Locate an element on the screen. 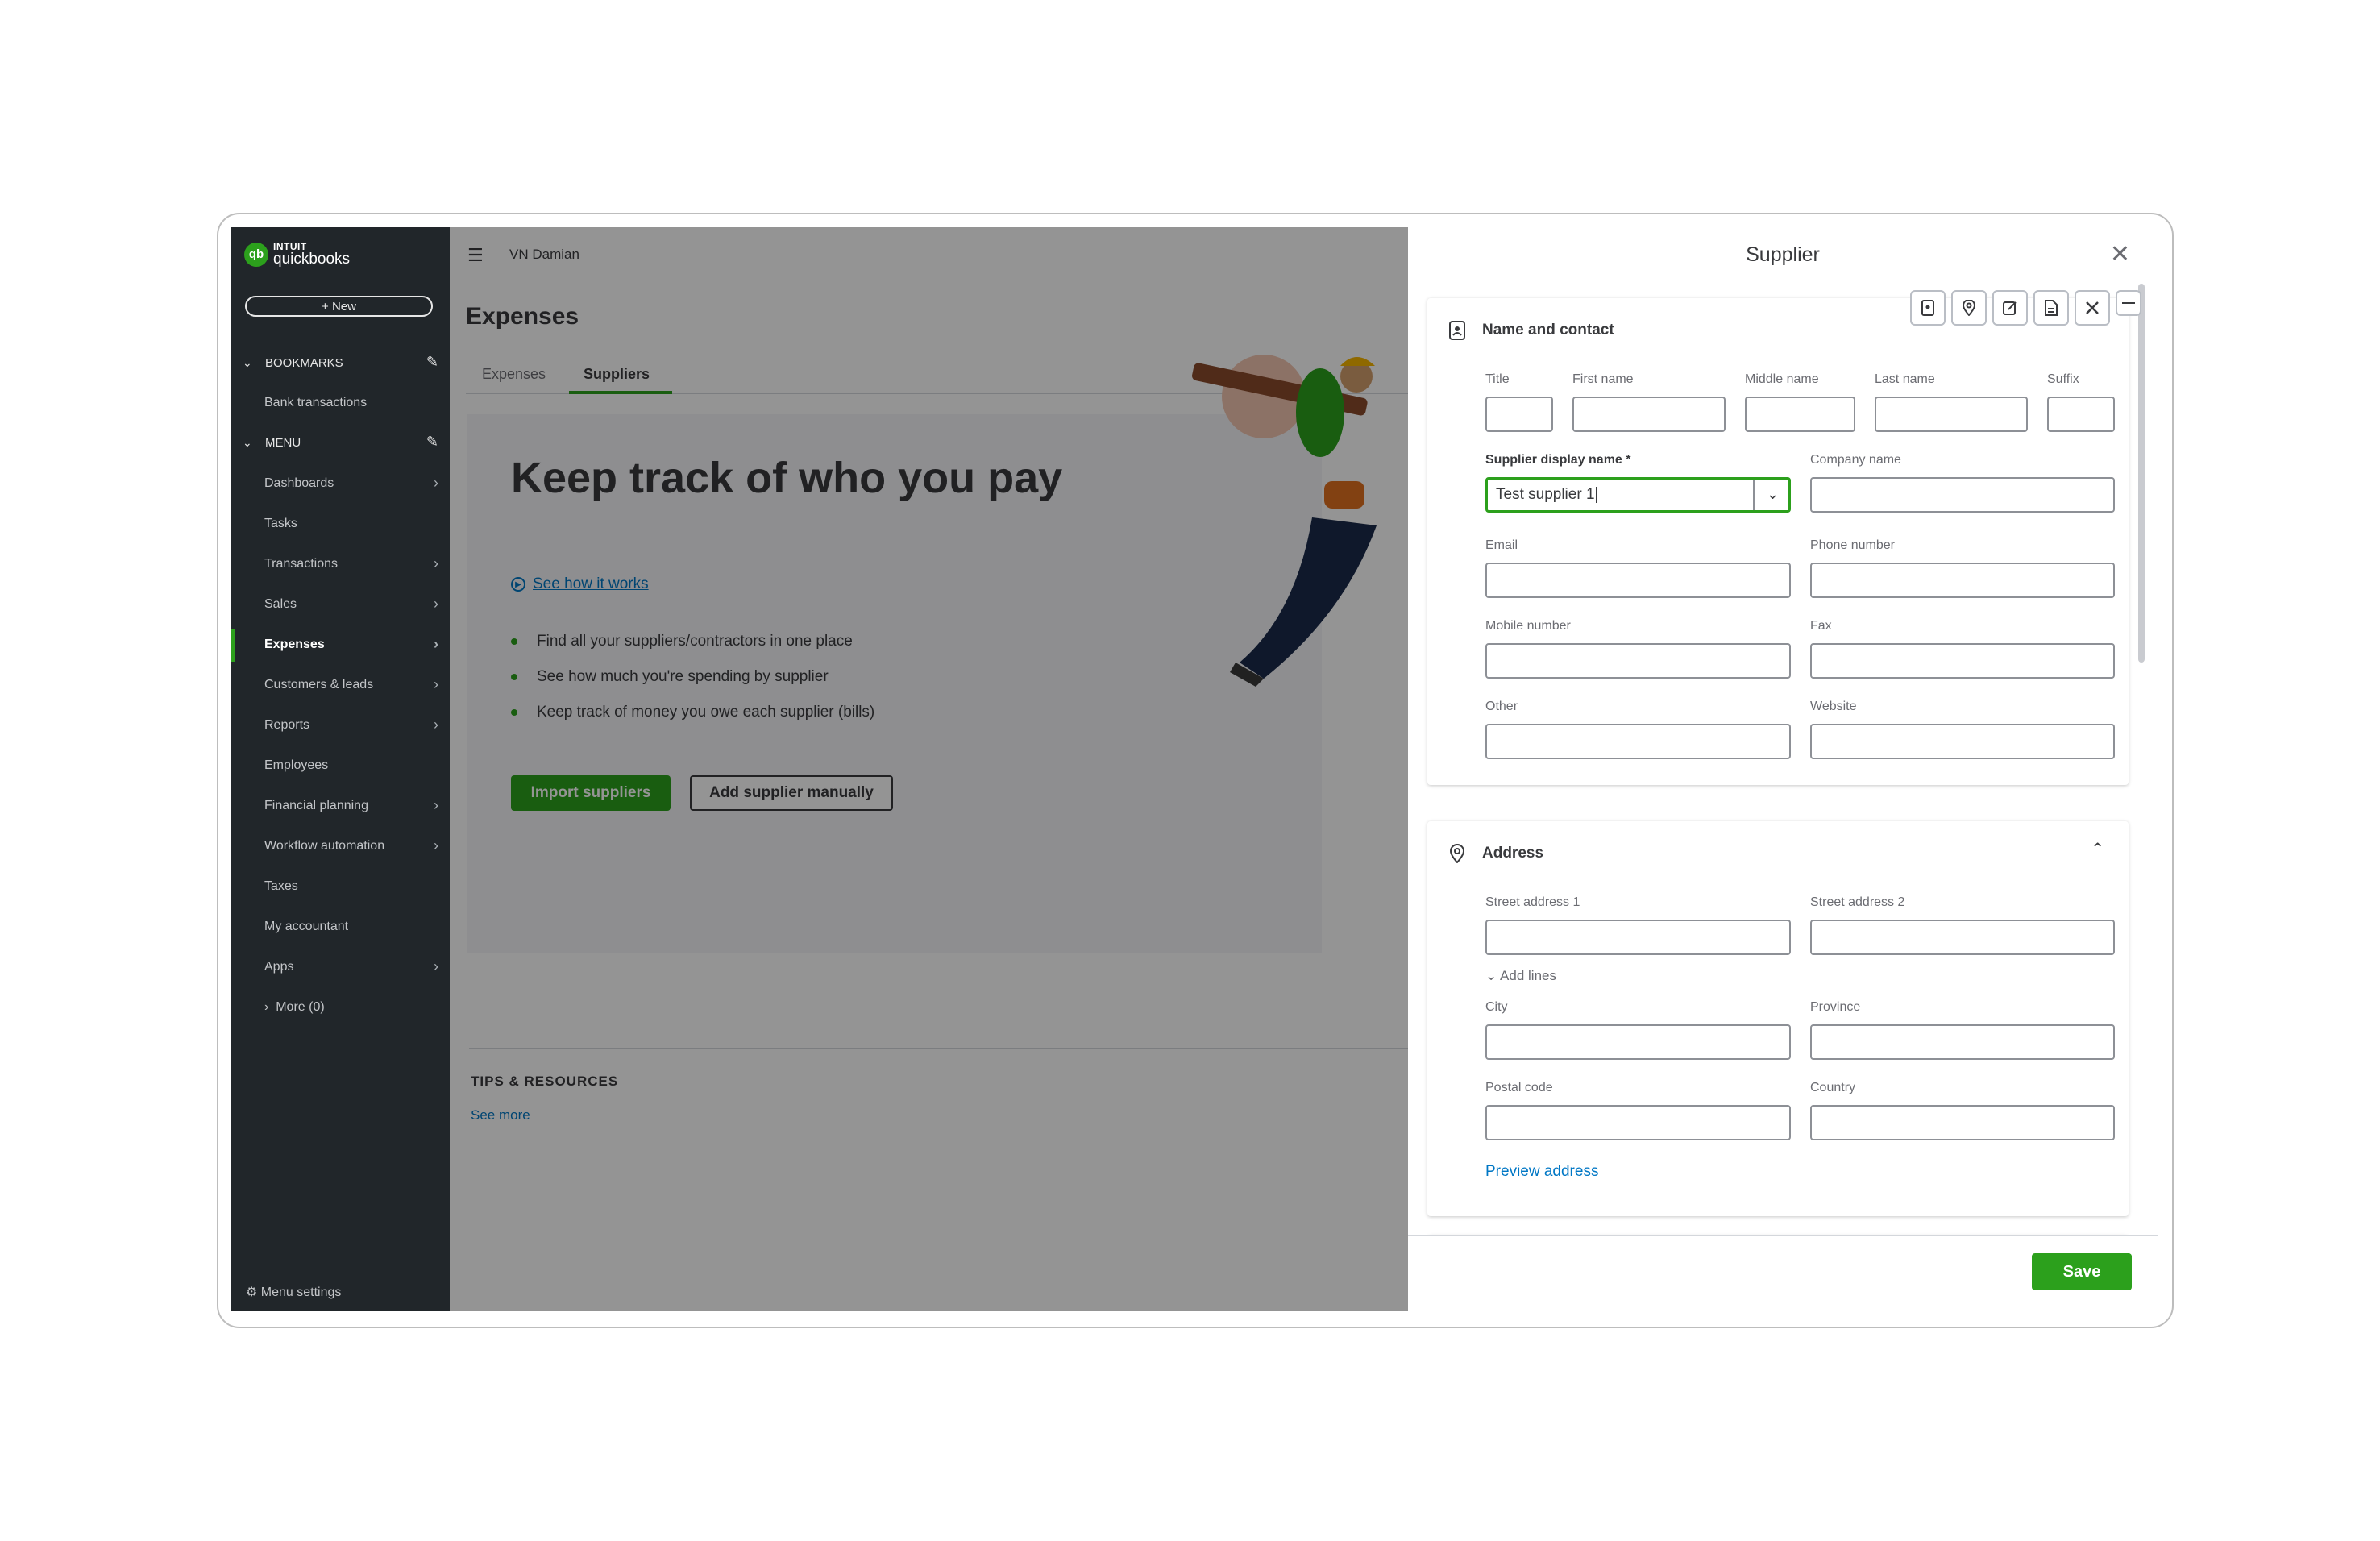 The height and width of the screenshot is (1541, 2380). sidebar-item-label: Dashboards is located at coordinates (299, 483).